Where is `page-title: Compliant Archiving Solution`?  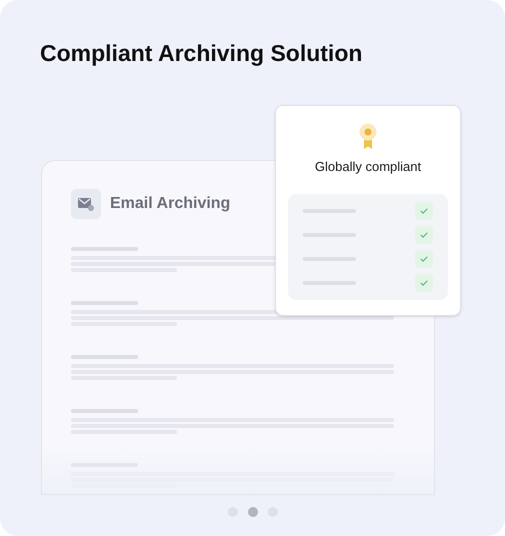
page-title: Compliant Archiving Solution is located at coordinates (202, 53).